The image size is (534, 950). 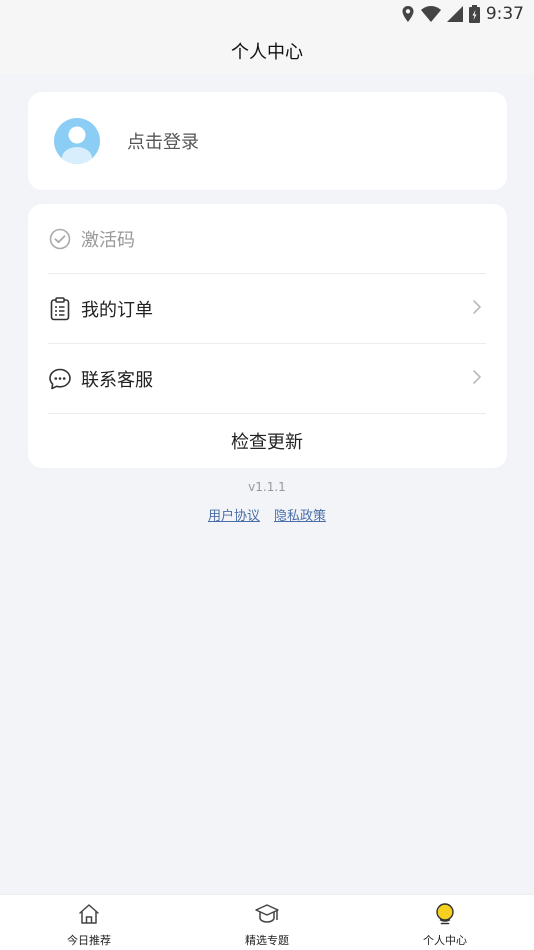 I want to click on battery-icon, so click(x=474, y=14).